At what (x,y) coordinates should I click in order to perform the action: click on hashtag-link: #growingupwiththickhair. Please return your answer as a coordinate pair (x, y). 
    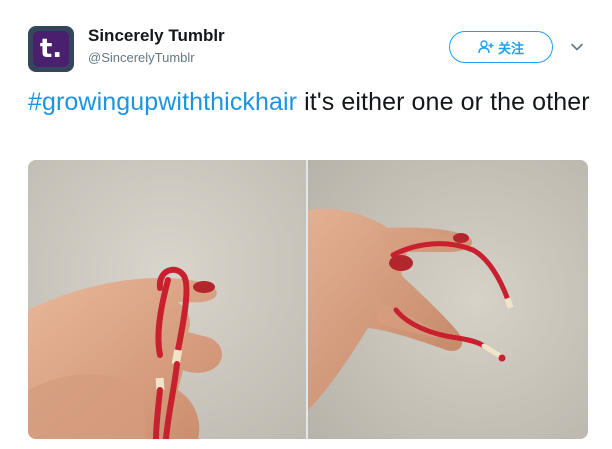
    Looking at the image, I should click on (162, 102).